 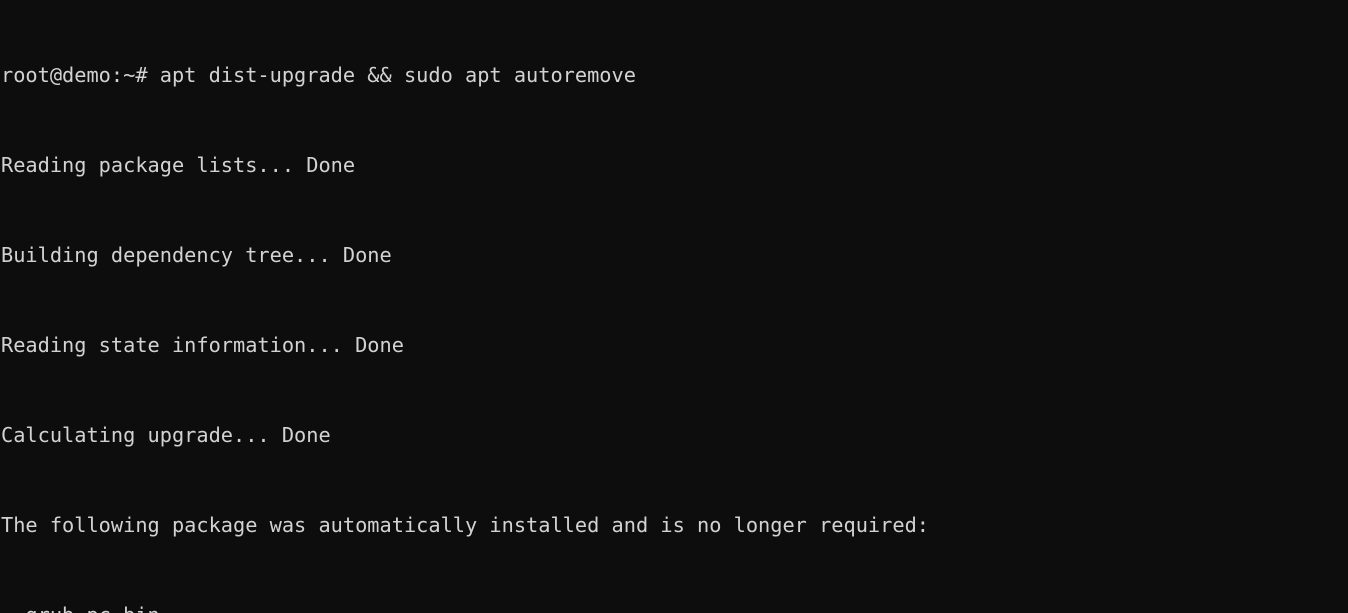 What do you see at coordinates (178, 165) in the screenshot?
I see `terminal-line: Reading package lists... Done` at bounding box center [178, 165].